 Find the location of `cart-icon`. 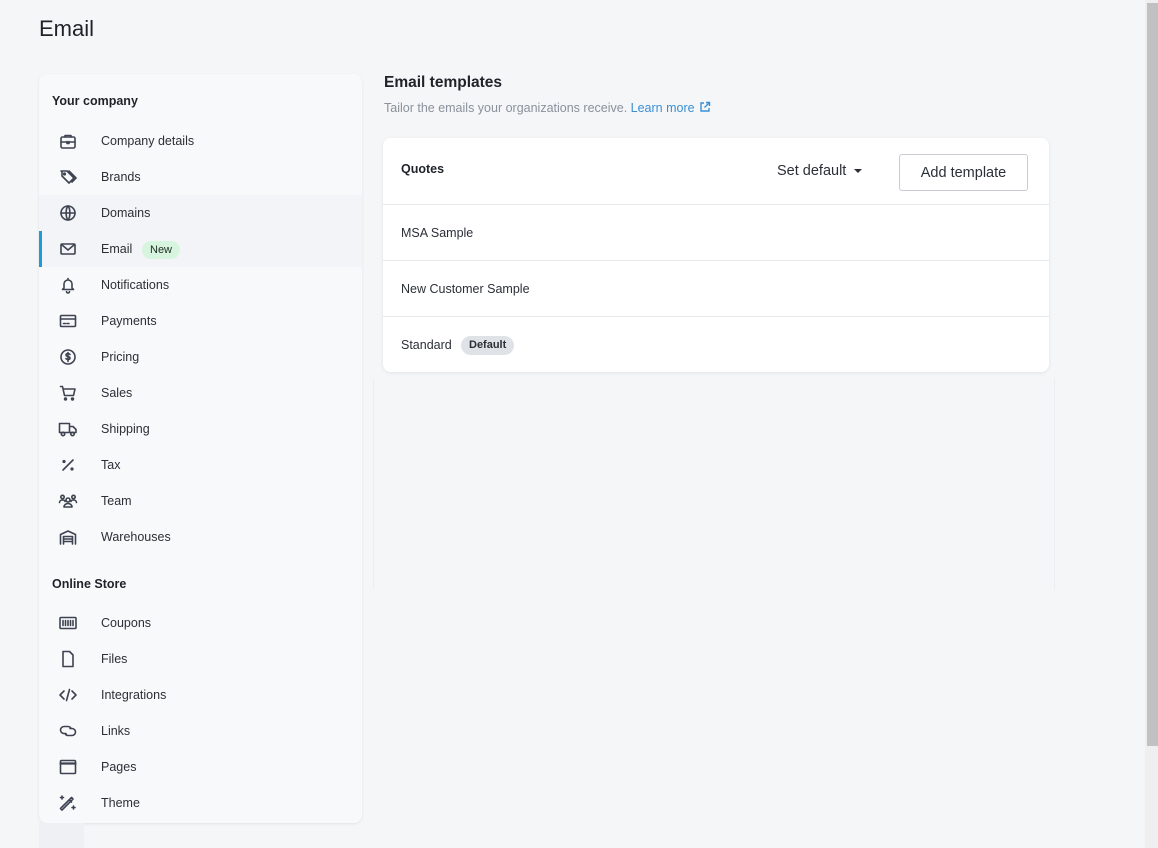

cart-icon is located at coordinates (68, 393).